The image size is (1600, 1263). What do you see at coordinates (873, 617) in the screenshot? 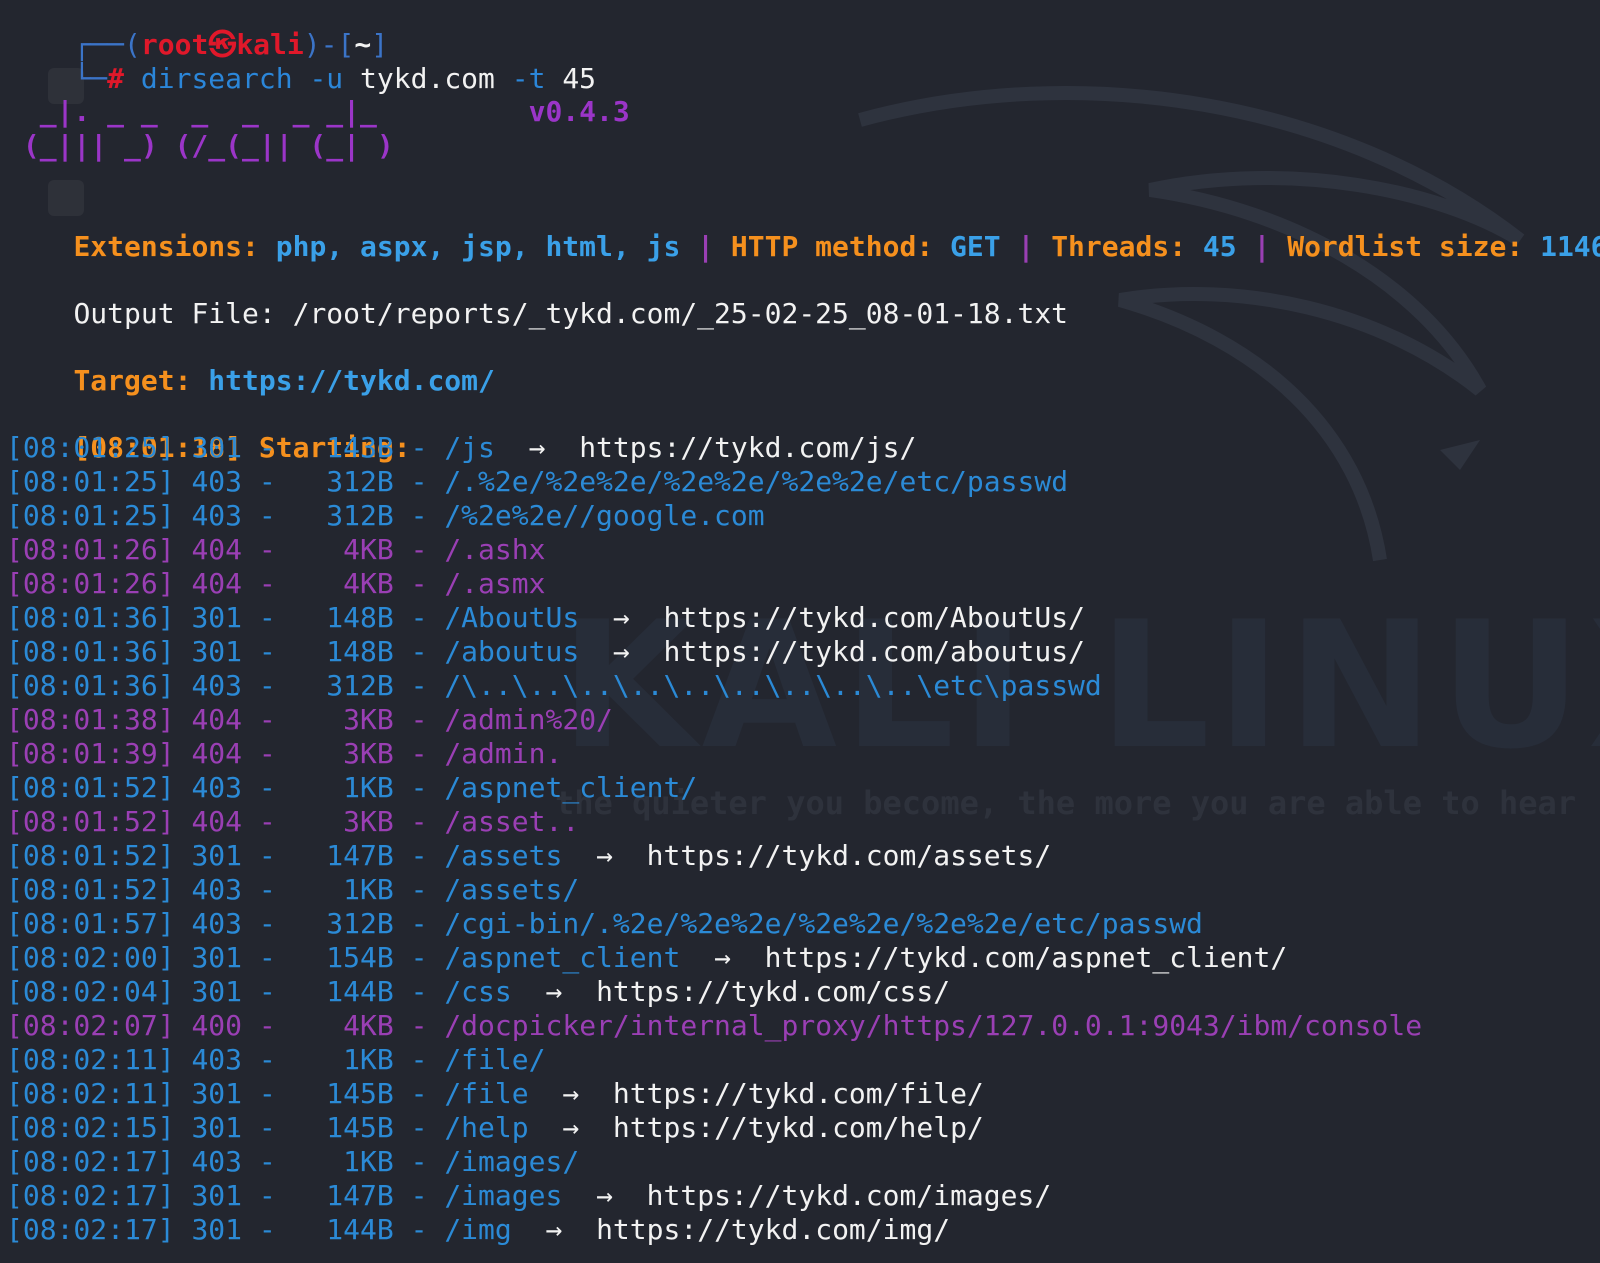
I see `result-redirect-url: https://tykd.com/AboutUs/` at bounding box center [873, 617].